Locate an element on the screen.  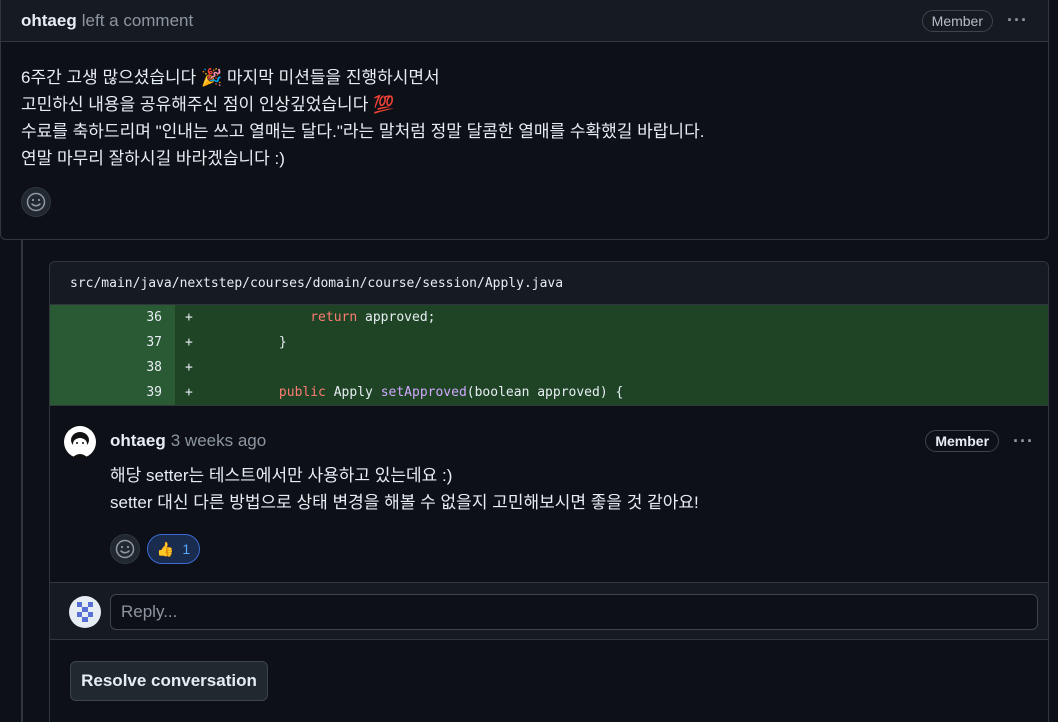
line-number: 37 is located at coordinates (112, 342).